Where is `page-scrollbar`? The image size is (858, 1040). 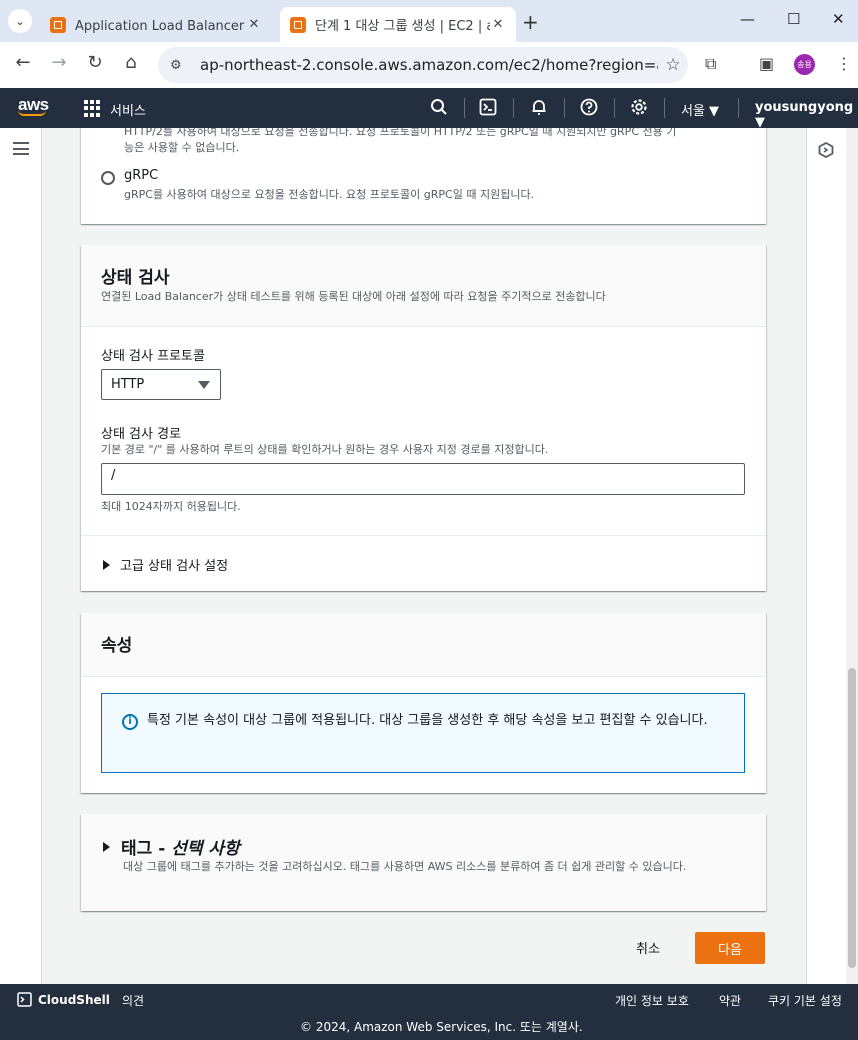
page-scrollbar is located at coordinates (852, 556).